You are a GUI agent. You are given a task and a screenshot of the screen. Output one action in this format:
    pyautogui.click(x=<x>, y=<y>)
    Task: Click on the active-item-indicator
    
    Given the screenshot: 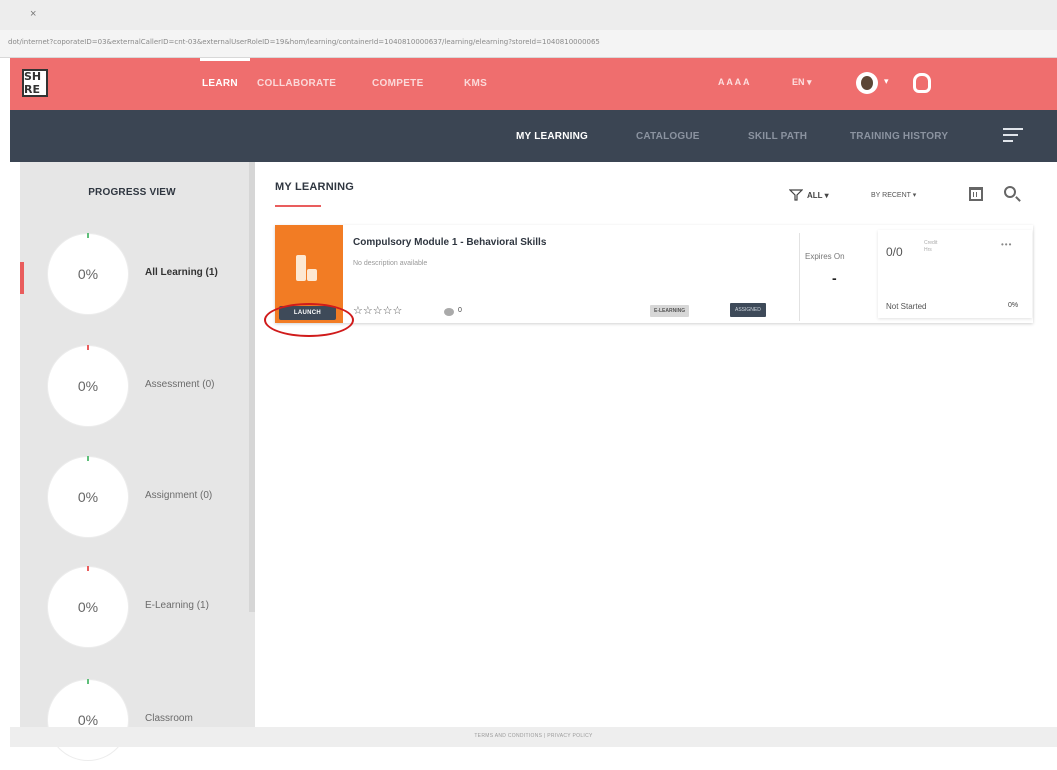 What is the action you would take?
    pyautogui.click(x=22, y=278)
    